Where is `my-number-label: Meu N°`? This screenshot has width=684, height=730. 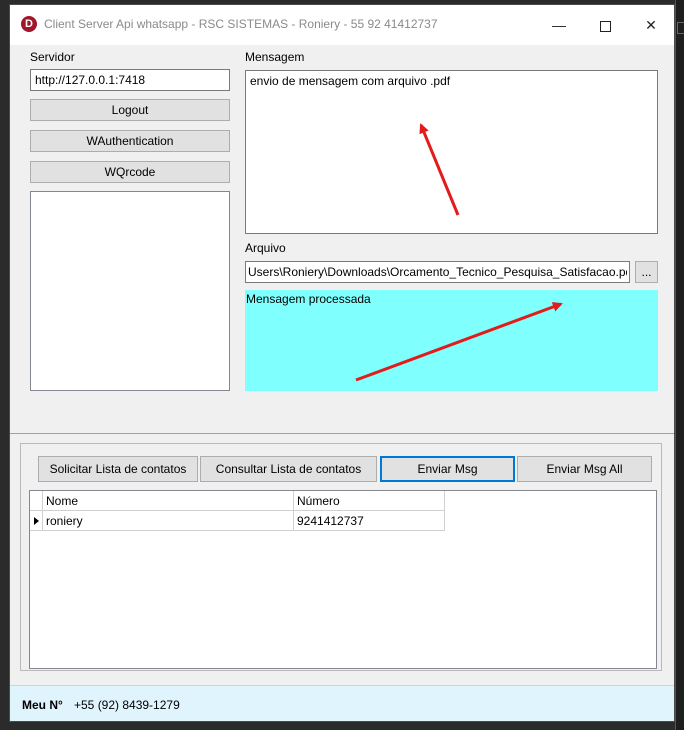
my-number-label: Meu N° is located at coordinates (42, 705).